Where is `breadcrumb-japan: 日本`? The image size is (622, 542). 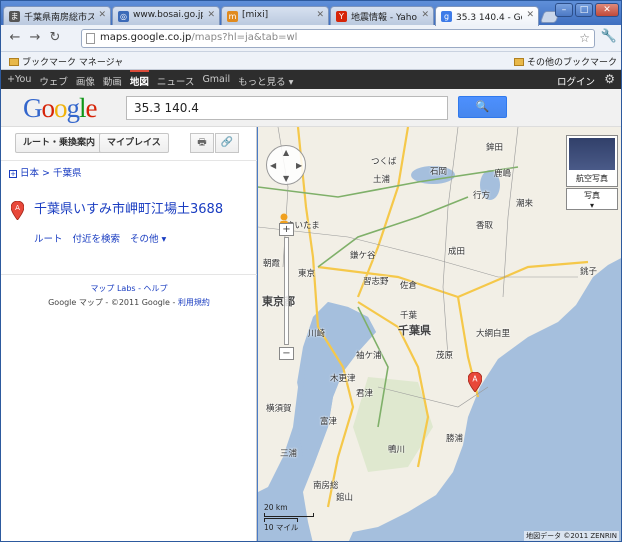 breadcrumb-japan: 日本 is located at coordinates (29, 173).